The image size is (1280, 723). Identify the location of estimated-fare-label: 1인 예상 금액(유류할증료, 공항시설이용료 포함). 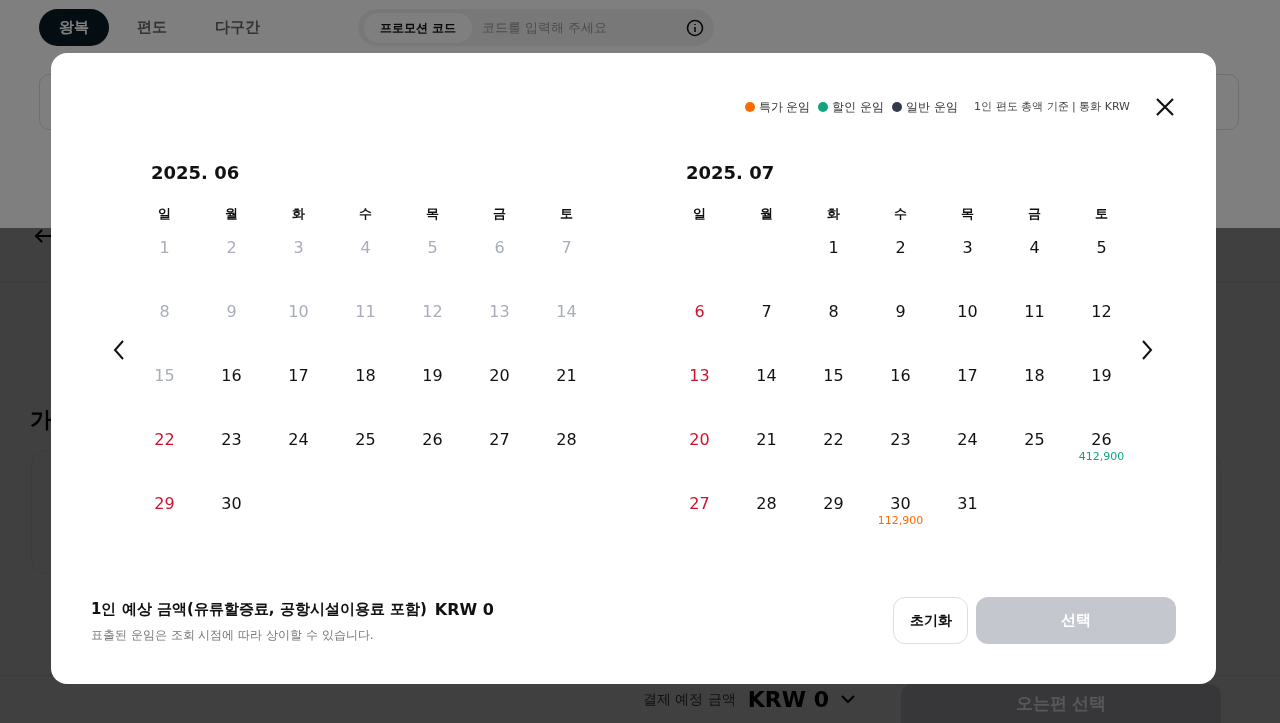
(259, 610).